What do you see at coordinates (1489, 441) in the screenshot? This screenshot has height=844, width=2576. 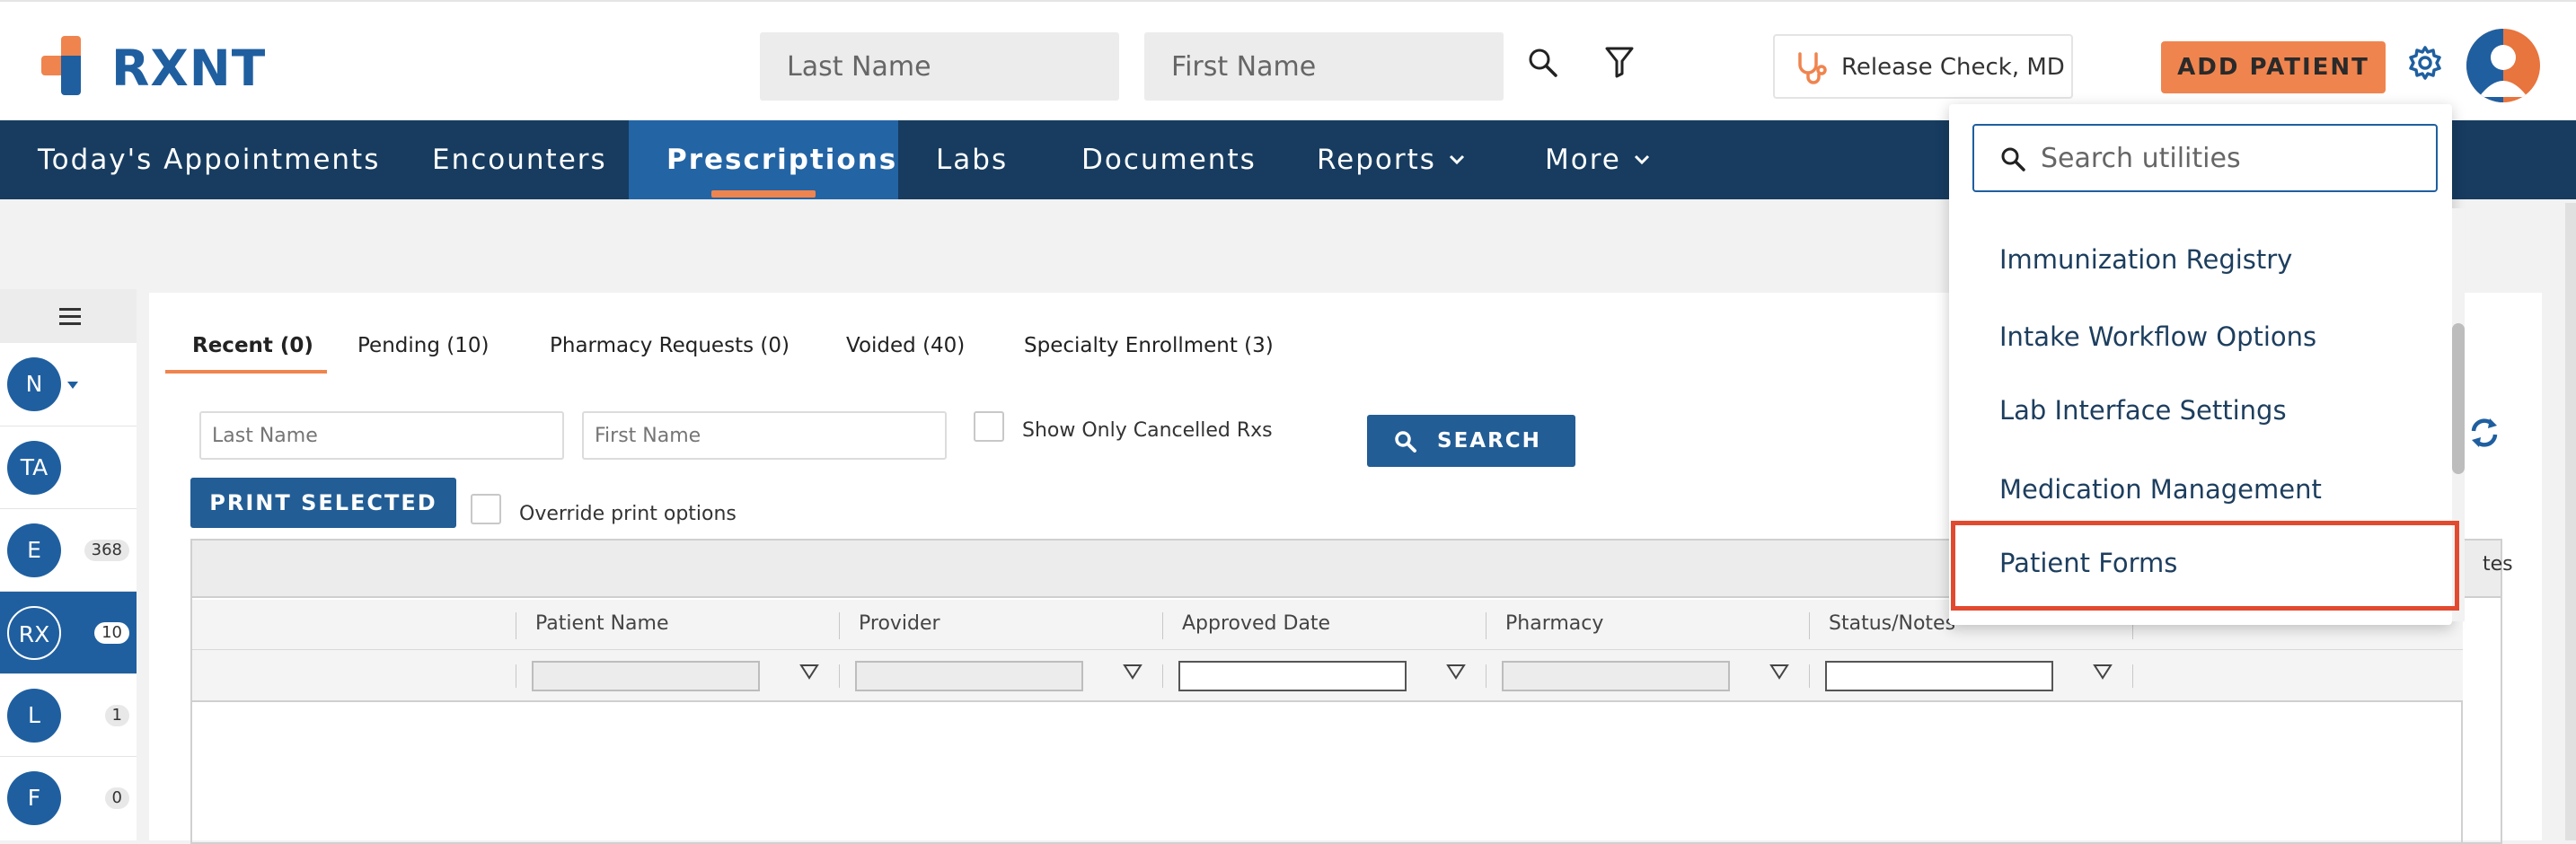 I see `search-button-label: SEARCH` at bounding box center [1489, 441].